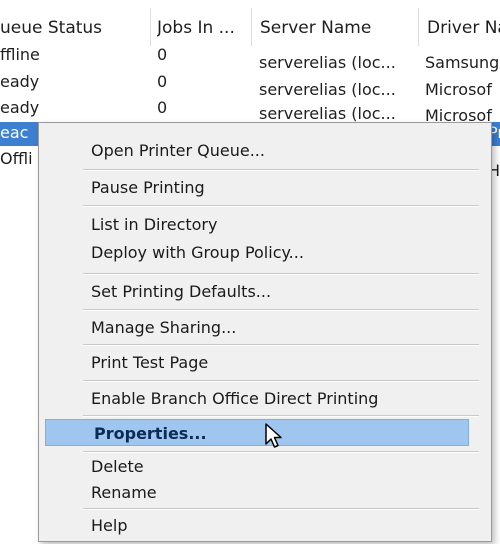  What do you see at coordinates (258, 466) in the screenshot?
I see `menu-item-delete: Delete` at bounding box center [258, 466].